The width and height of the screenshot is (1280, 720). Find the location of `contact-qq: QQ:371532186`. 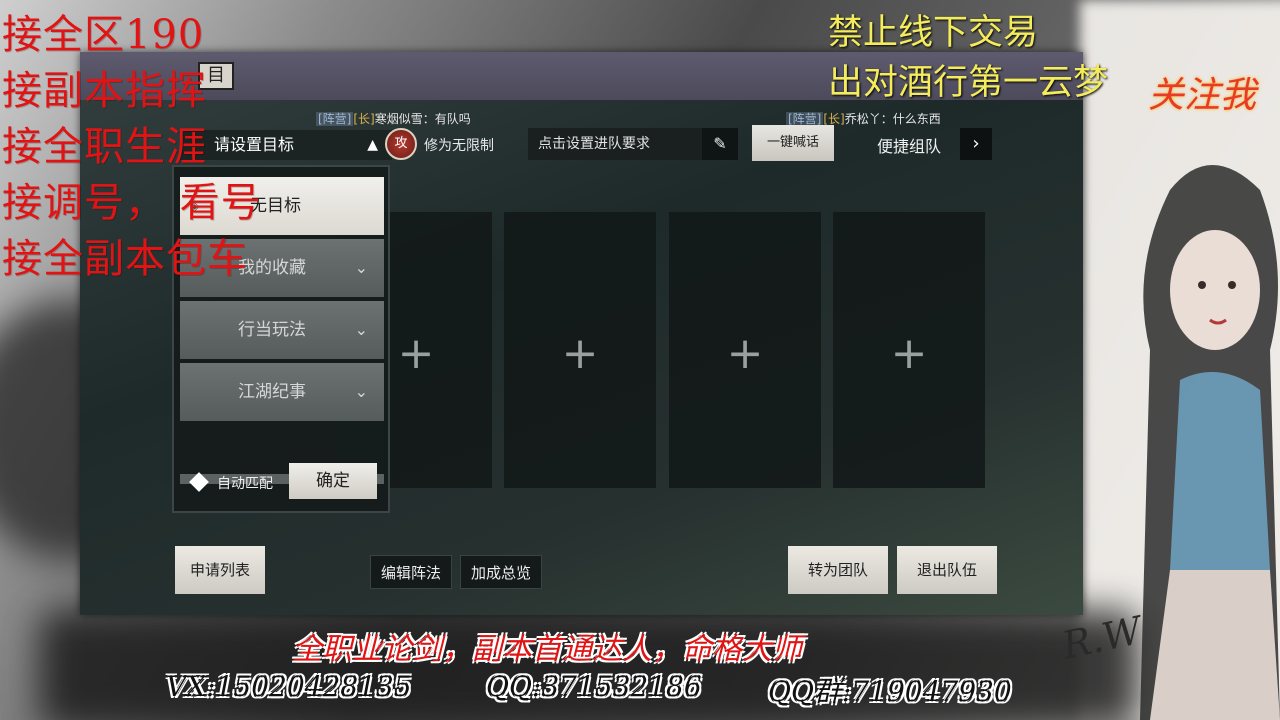

contact-qq: QQ:371532186 is located at coordinates (594, 686).